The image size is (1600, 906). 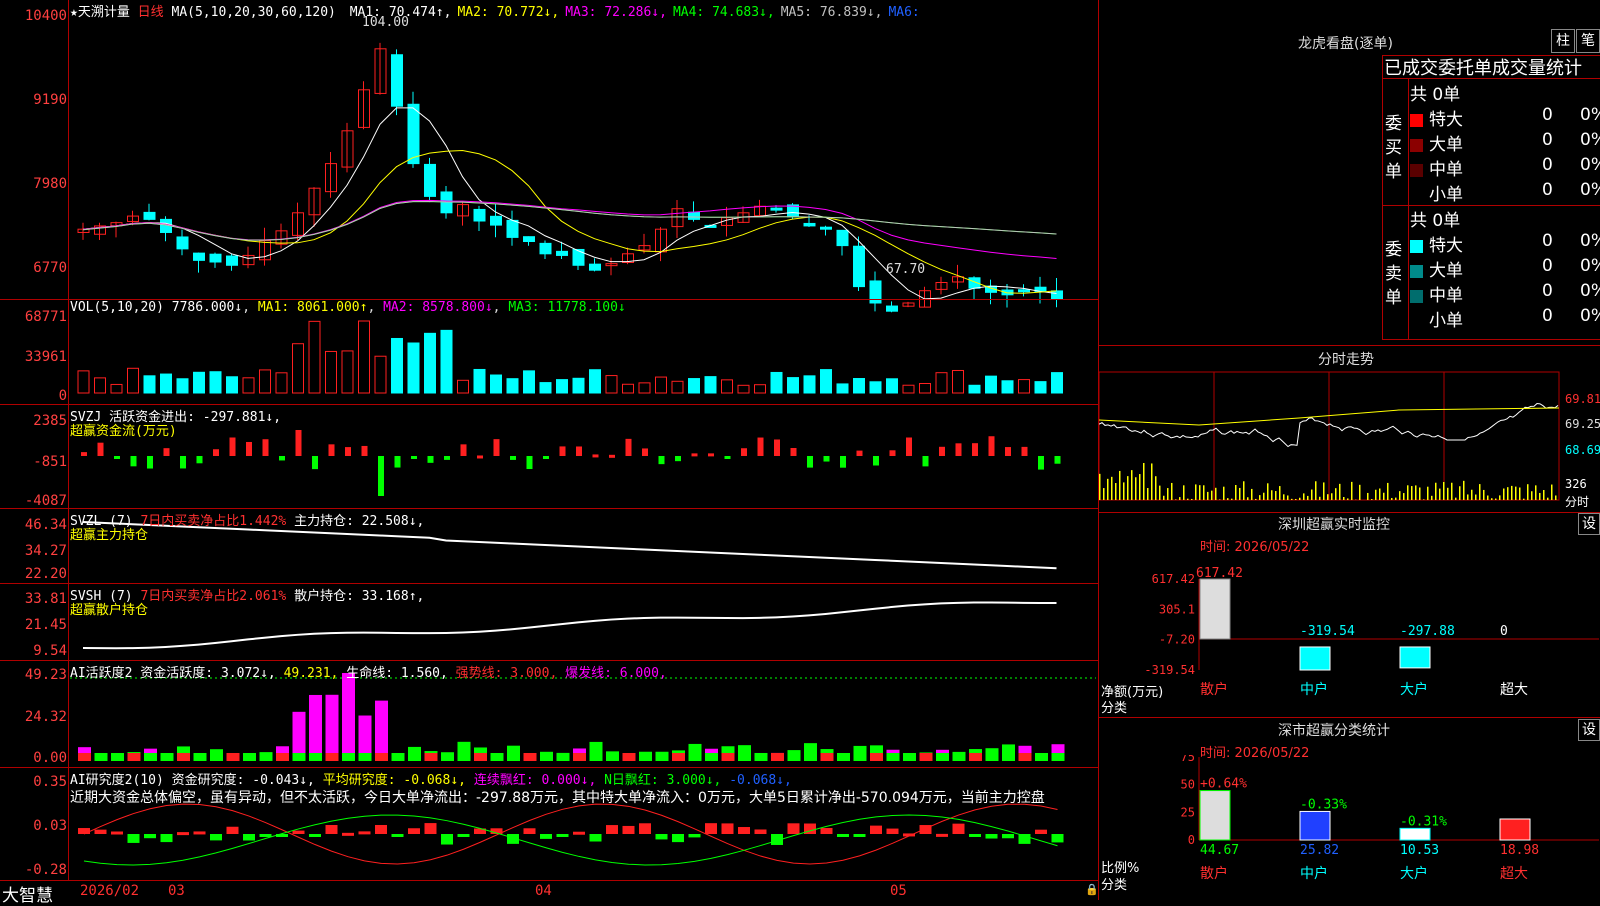 What do you see at coordinates (50, 184) in the screenshot?
I see `price-tick: 7980` at bounding box center [50, 184].